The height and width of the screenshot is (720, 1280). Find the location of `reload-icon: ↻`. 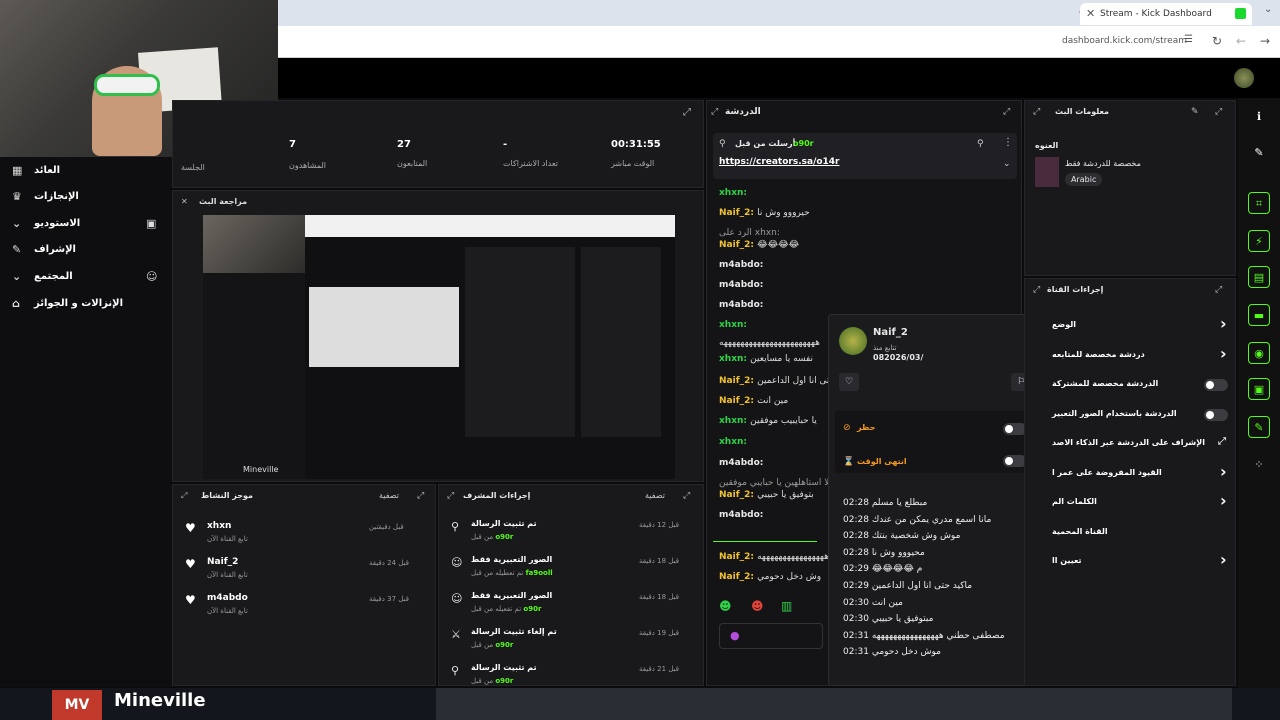

reload-icon: ↻ is located at coordinates (1217, 41).